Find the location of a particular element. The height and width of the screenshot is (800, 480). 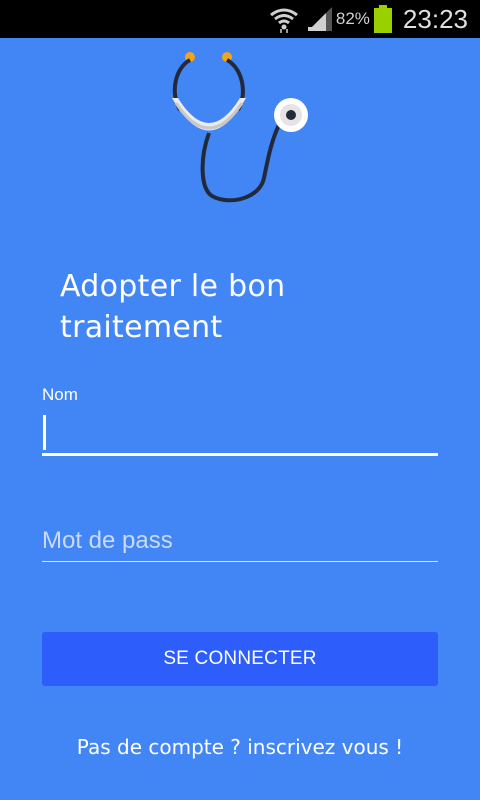

name-label: Nom is located at coordinates (60, 394).